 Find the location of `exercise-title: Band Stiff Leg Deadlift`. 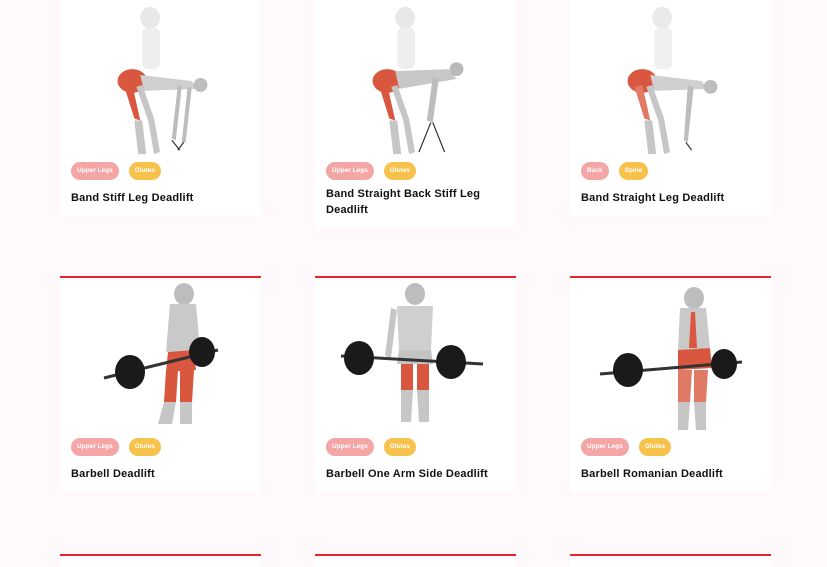

exercise-title: Band Stiff Leg Deadlift is located at coordinates (160, 198).